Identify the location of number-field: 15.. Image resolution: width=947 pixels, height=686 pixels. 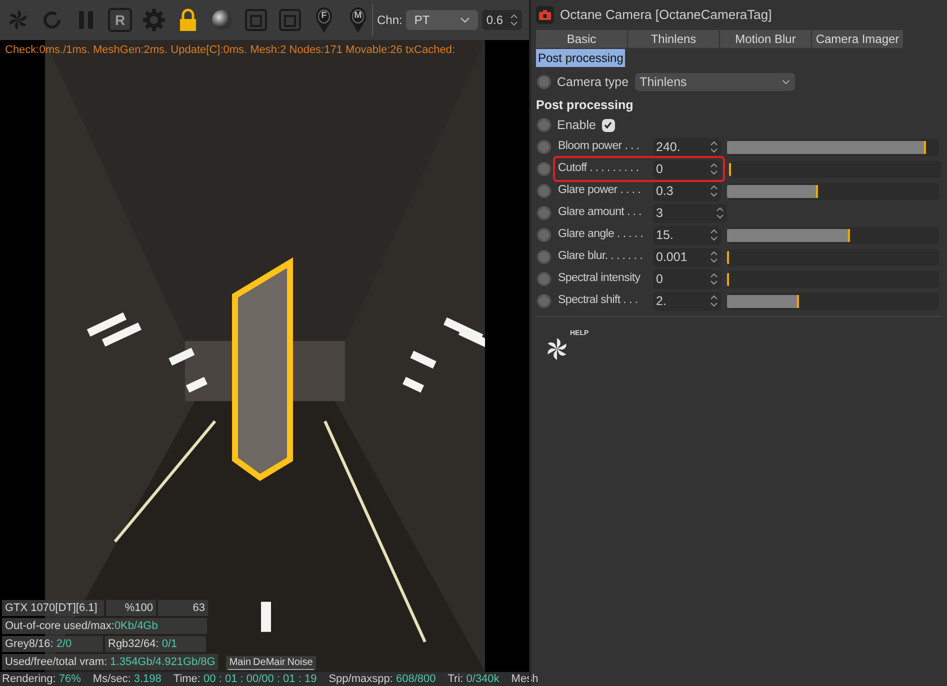
(687, 235).